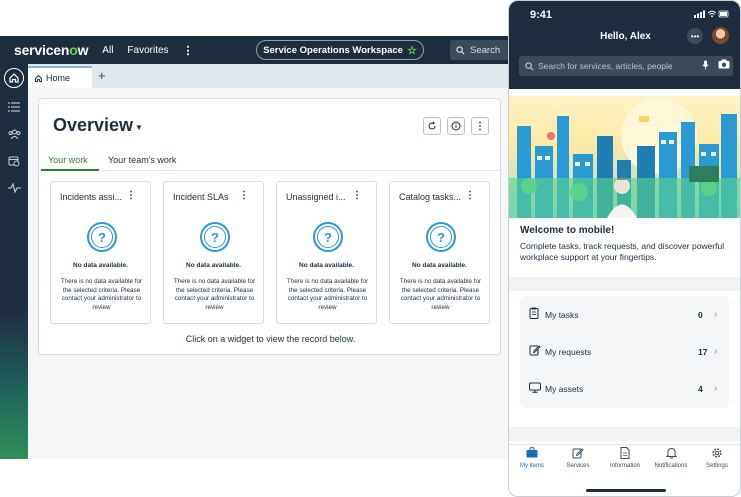  Describe the element at coordinates (535, 351) in the screenshot. I see `edit-icon` at that location.